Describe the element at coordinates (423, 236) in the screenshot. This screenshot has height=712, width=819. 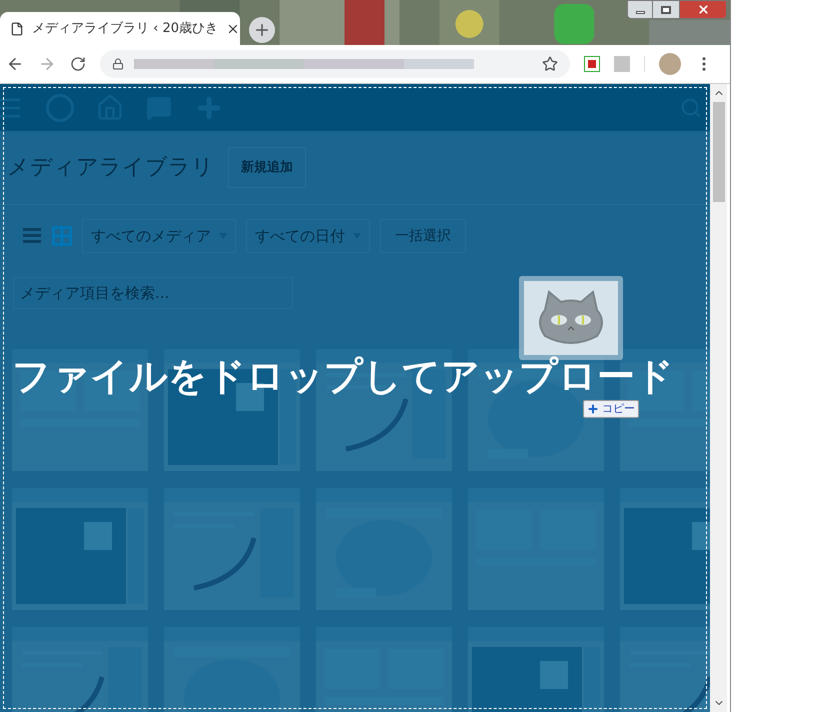
I see `bulk-select-button: 一括選択` at that location.